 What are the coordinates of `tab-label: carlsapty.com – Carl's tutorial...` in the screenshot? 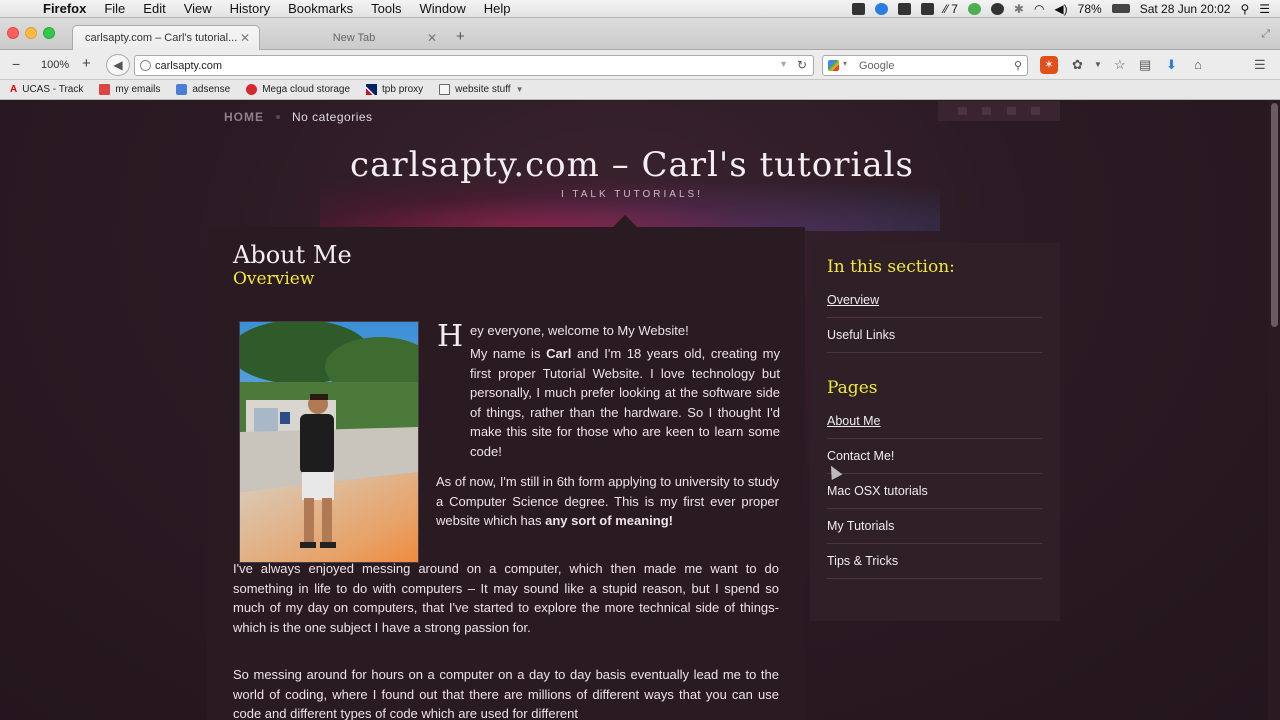 It's located at (161, 38).